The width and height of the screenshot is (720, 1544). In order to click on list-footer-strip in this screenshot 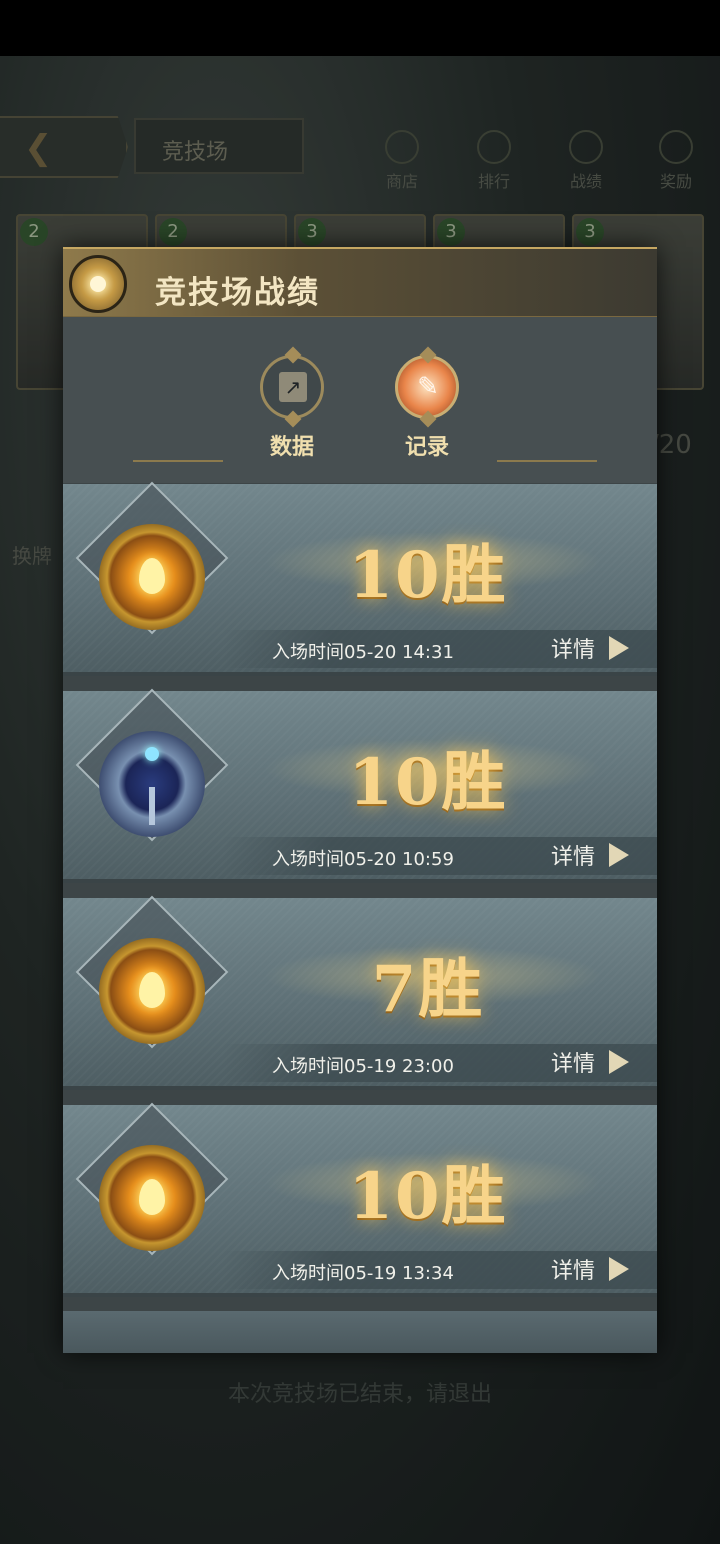, I will do `click(360, 1332)`.